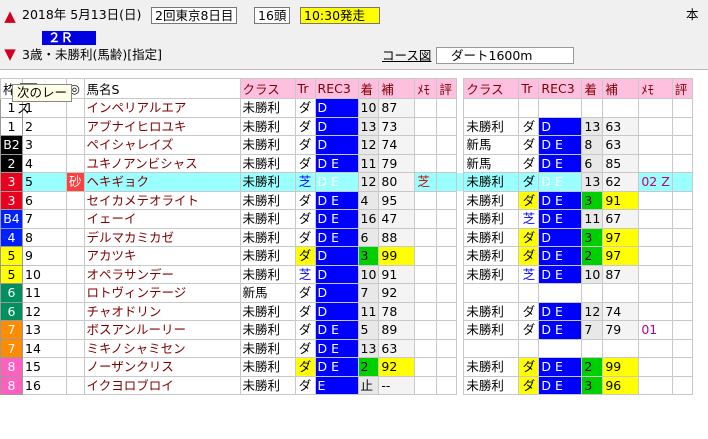  Describe the element at coordinates (336, 348) in the screenshot. I see `cur-rec3: D E` at that location.